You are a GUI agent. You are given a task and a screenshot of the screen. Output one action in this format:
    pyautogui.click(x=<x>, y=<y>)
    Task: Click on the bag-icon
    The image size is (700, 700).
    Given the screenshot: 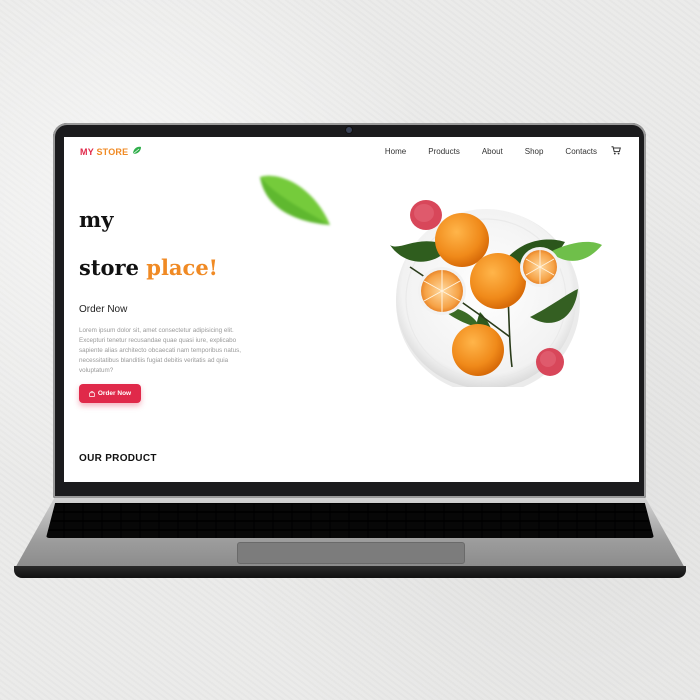 What is the action you would take?
    pyautogui.click(x=92, y=393)
    